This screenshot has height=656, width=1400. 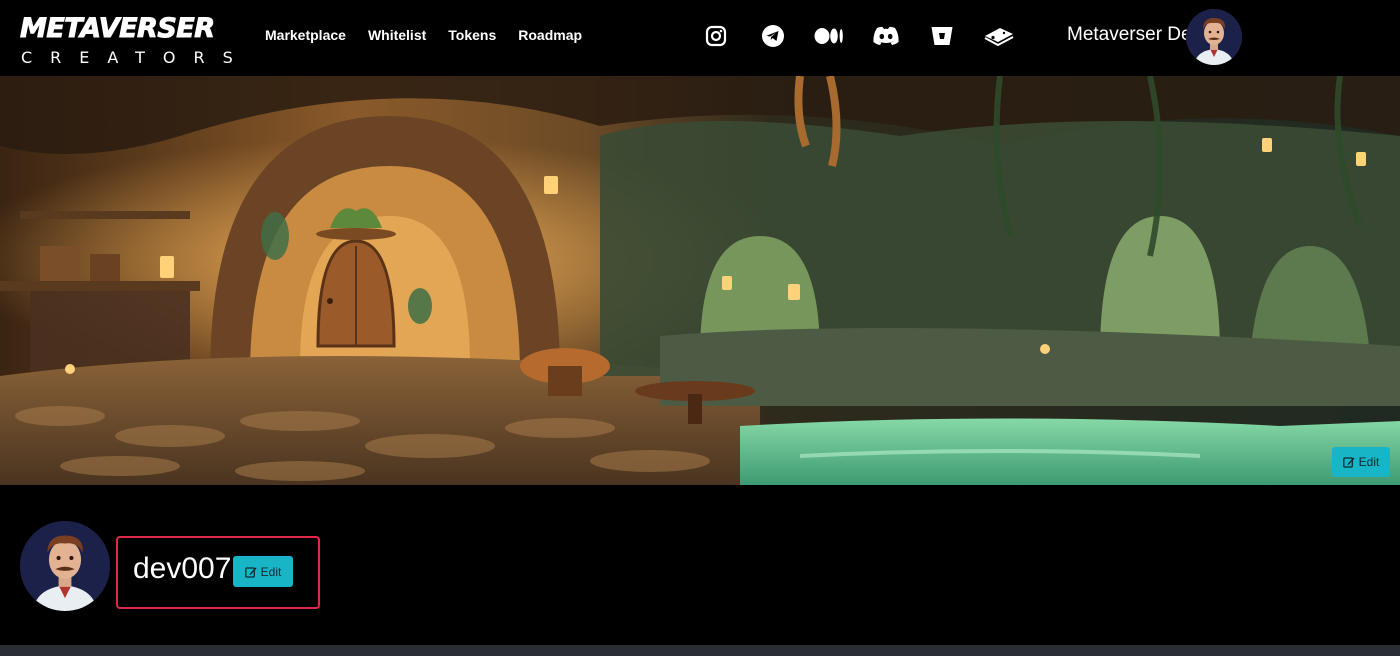 What do you see at coordinates (773, 36) in the screenshot?
I see `telegram-icon` at bounding box center [773, 36].